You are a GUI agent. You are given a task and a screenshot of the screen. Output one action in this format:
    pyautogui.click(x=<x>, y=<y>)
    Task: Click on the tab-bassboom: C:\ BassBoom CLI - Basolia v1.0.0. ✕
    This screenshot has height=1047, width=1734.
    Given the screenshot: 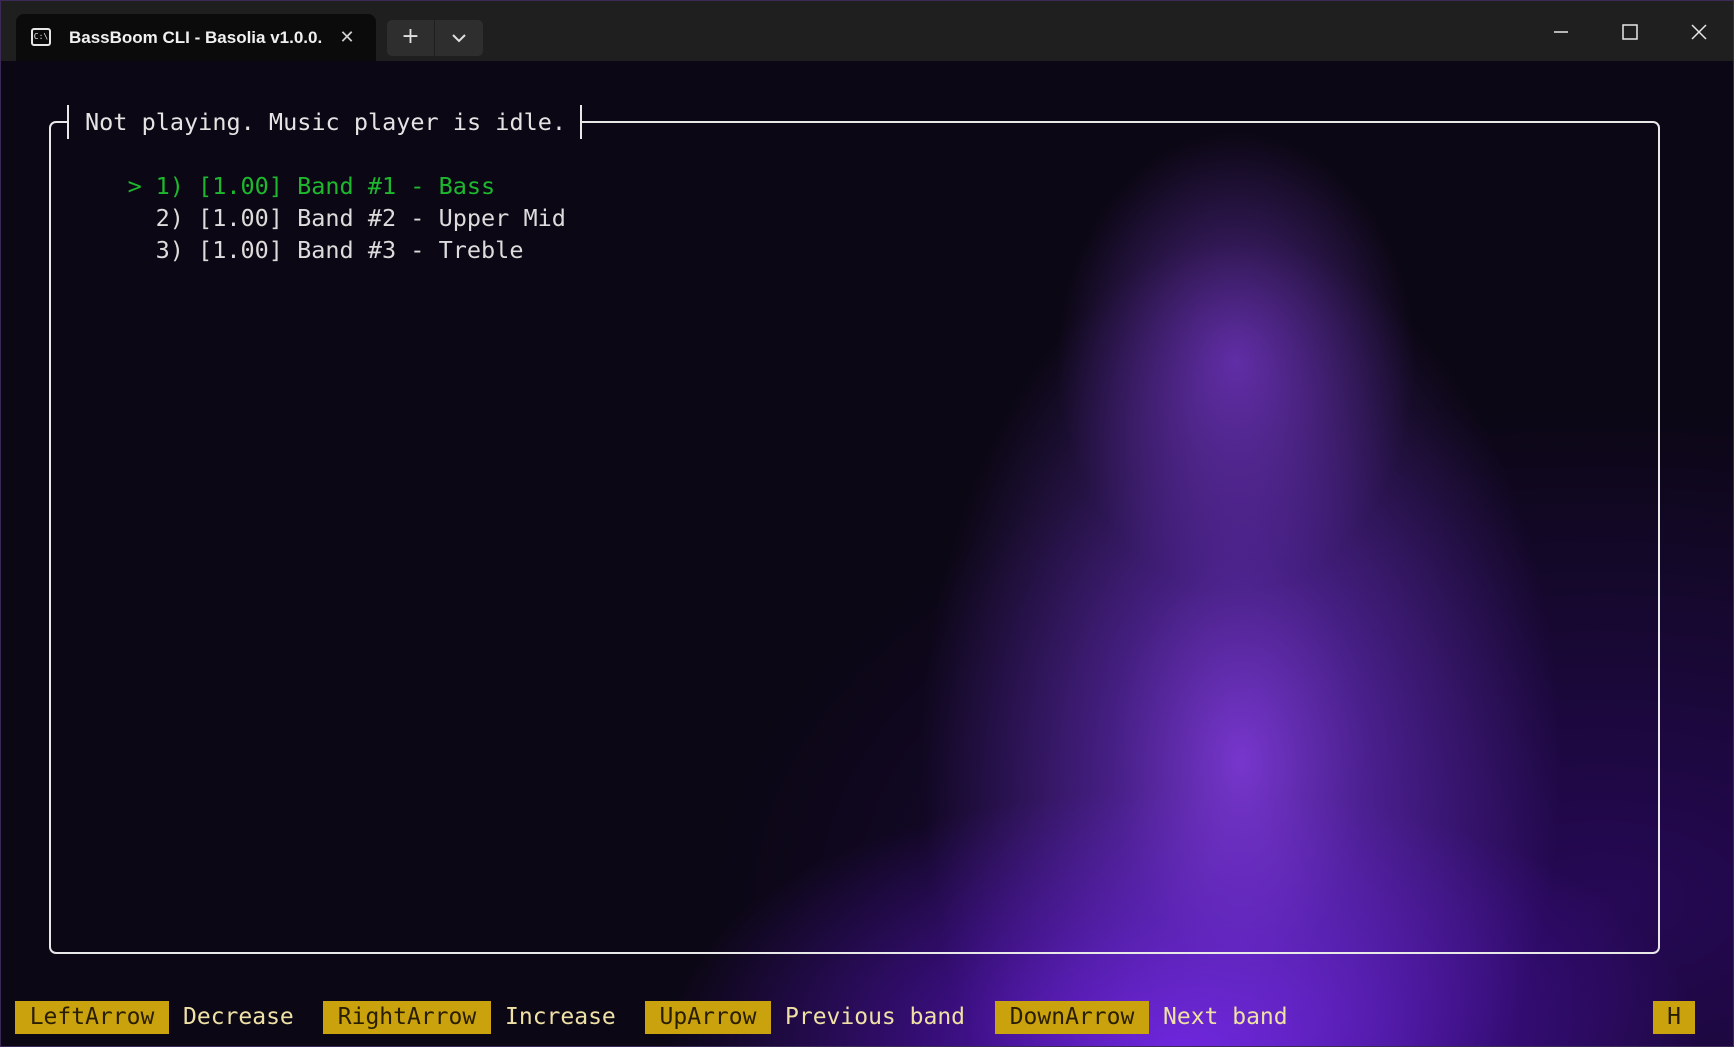 What is the action you would take?
    pyautogui.click(x=196, y=37)
    